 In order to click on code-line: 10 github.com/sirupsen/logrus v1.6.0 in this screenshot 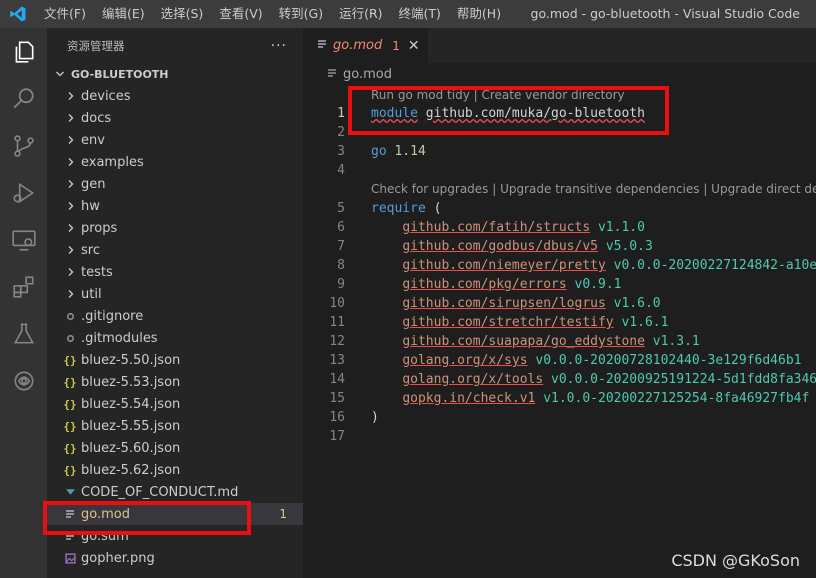, I will do `click(559, 303)`.